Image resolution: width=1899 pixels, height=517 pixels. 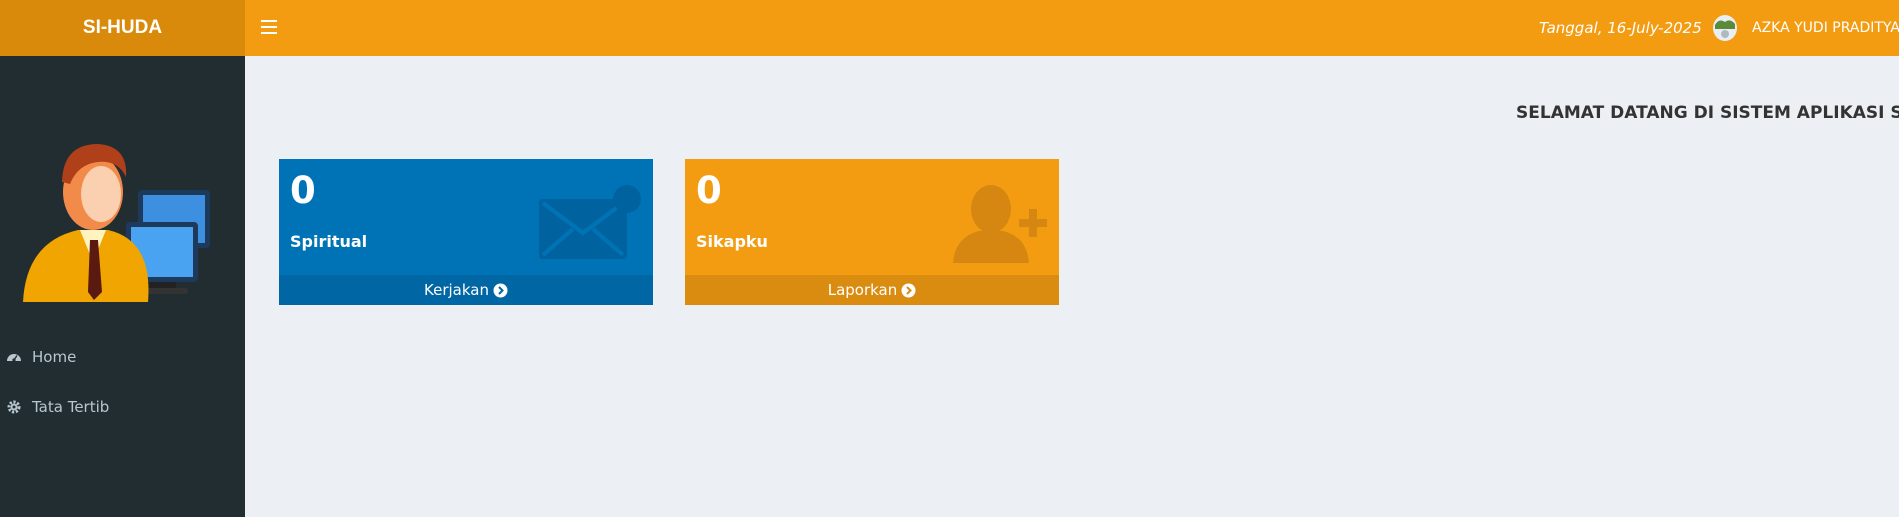 I want to click on sidebar-item-tata-tertib: Tata Tertib, so click(x=122, y=407).